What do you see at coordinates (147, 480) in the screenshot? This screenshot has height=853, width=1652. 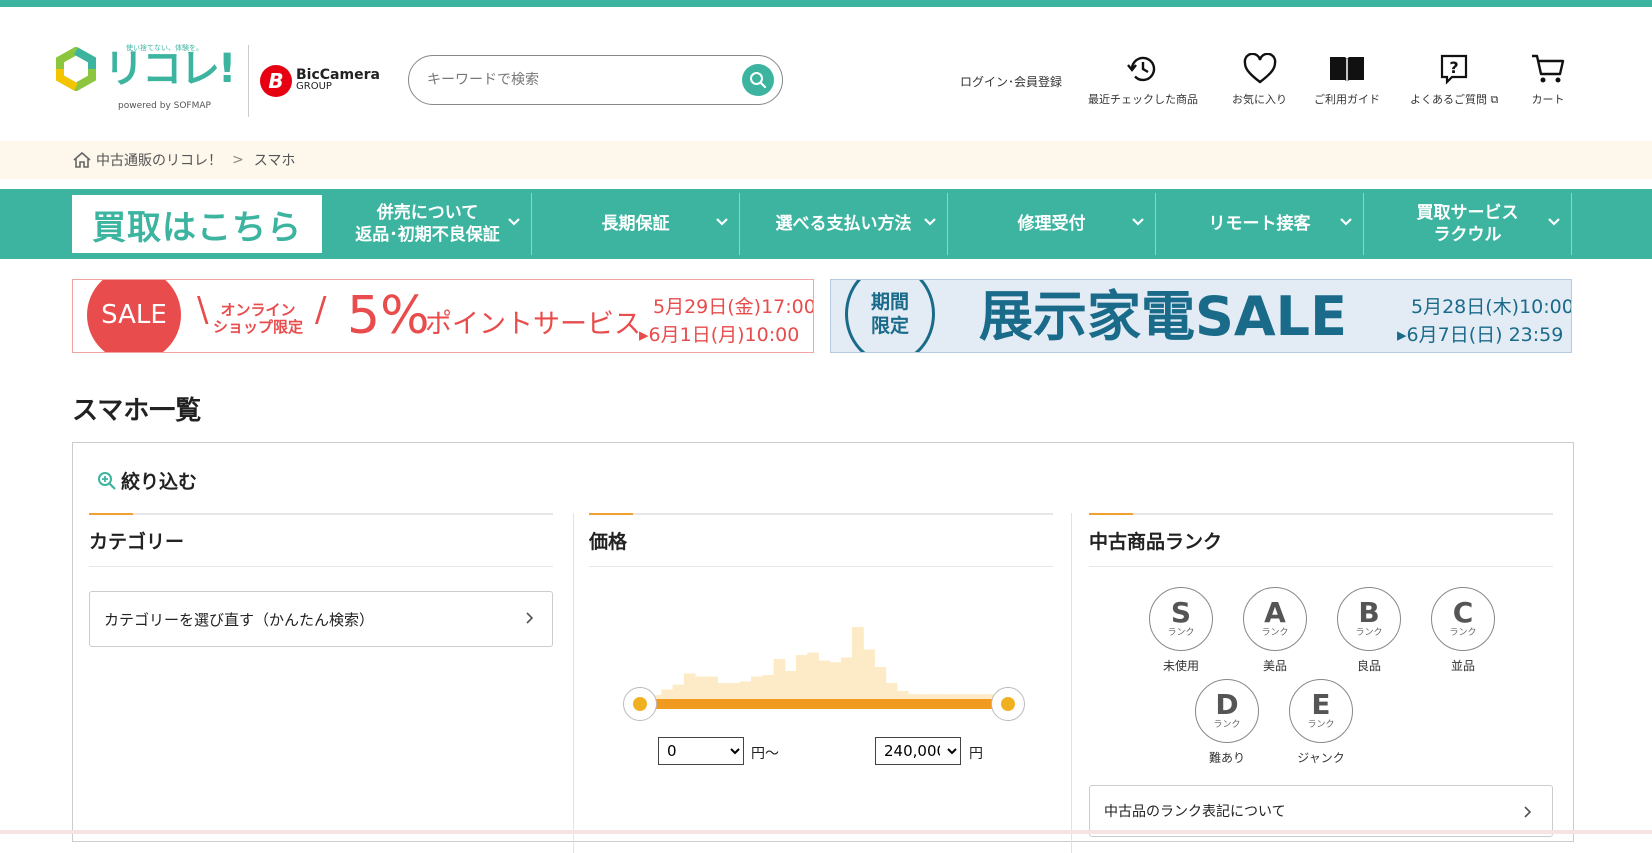 I see `filter-heading: 絞り込む` at bounding box center [147, 480].